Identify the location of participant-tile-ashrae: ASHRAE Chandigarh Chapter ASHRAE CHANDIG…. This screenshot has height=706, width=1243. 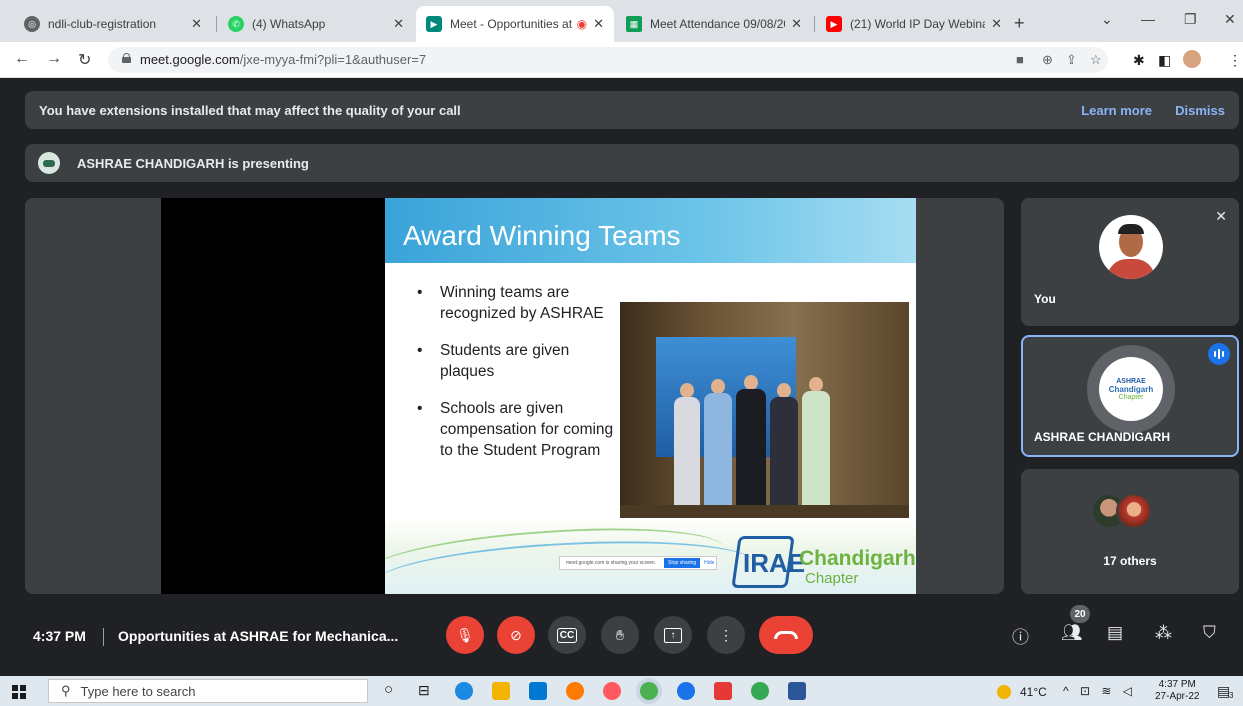
(1130, 396).